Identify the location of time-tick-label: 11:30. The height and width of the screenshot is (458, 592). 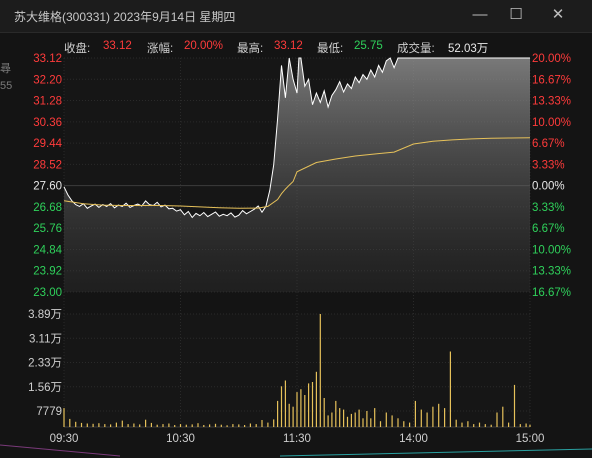
(297, 439).